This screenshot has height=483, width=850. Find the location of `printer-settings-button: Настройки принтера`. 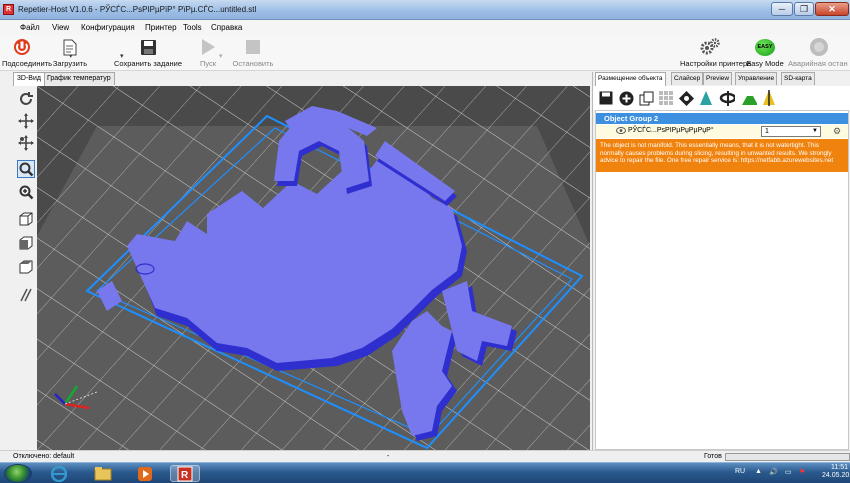

printer-settings-button: Настройки принтера is located at coordinates (716, 52).